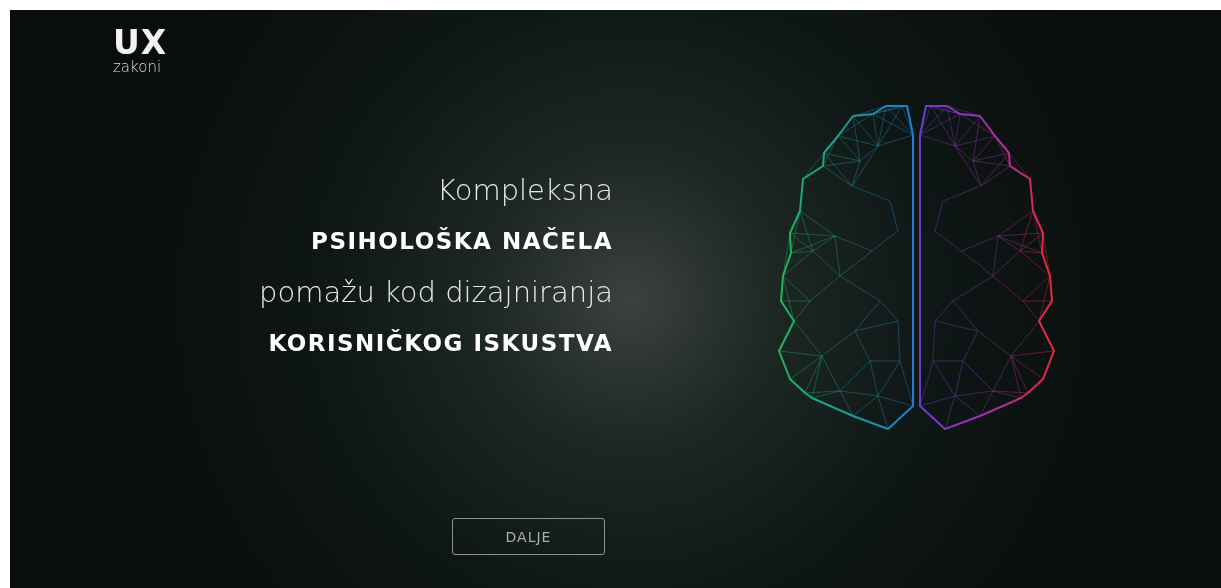 This screenshot has width=1221, height=588. What do you see at coordinates (140, 42) in the screenshot?
I see `logo-mark: UX` at bounding box center [140, 42].